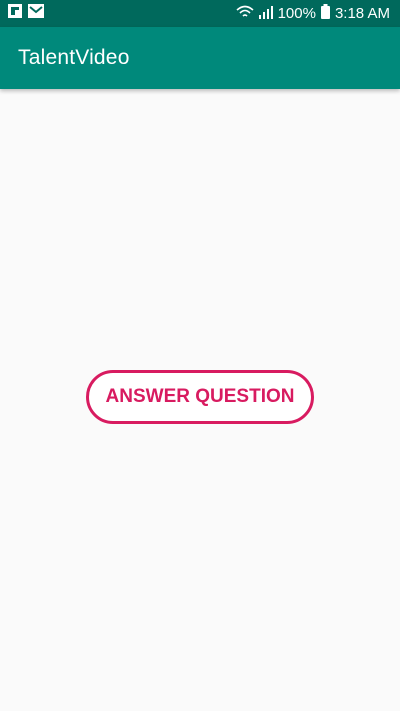 The width and height of the screenshot is (400, 711). Describe the element at coordinates (36, 13) in the screenshot. I see `mail-icon` at that location.